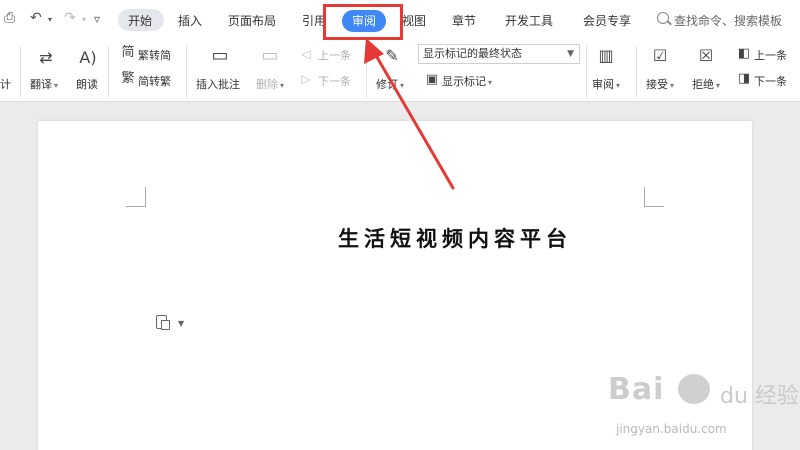 This screenshot has width=800, height=450. I want to click on insert-comment-button: 插入批注, so click(218, 84).